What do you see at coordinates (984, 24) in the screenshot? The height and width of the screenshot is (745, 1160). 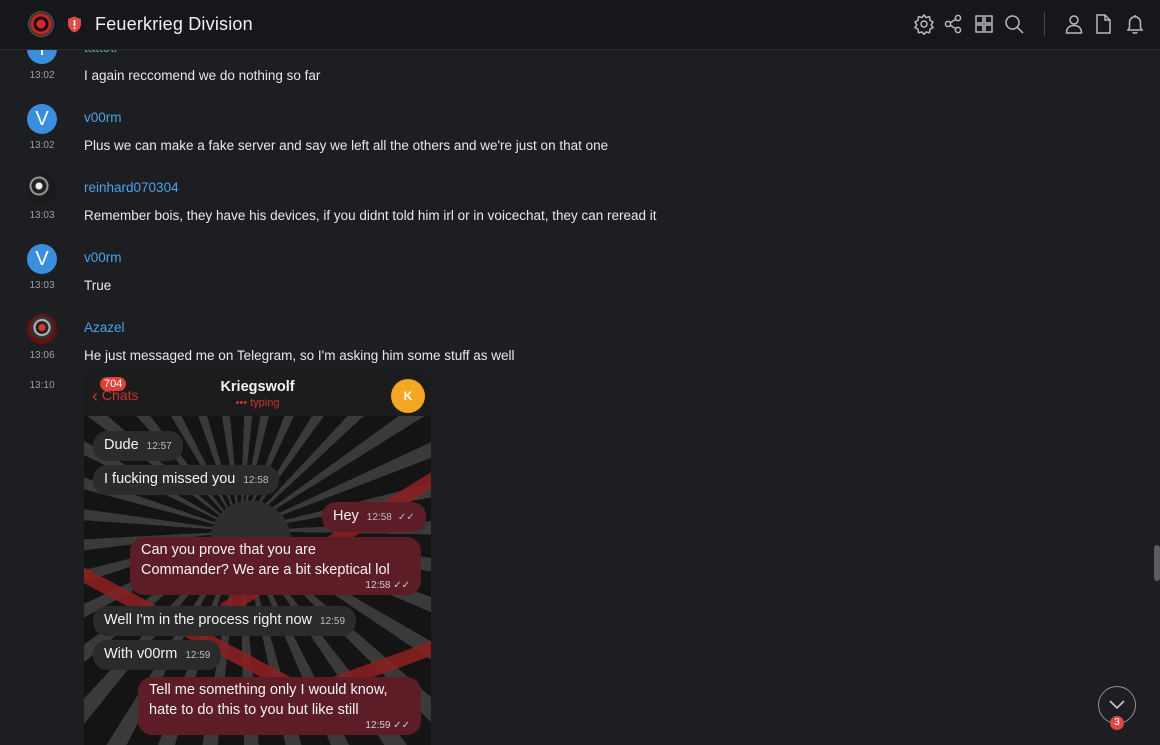 I see `grid-icon` at bounding box center [984, 24].